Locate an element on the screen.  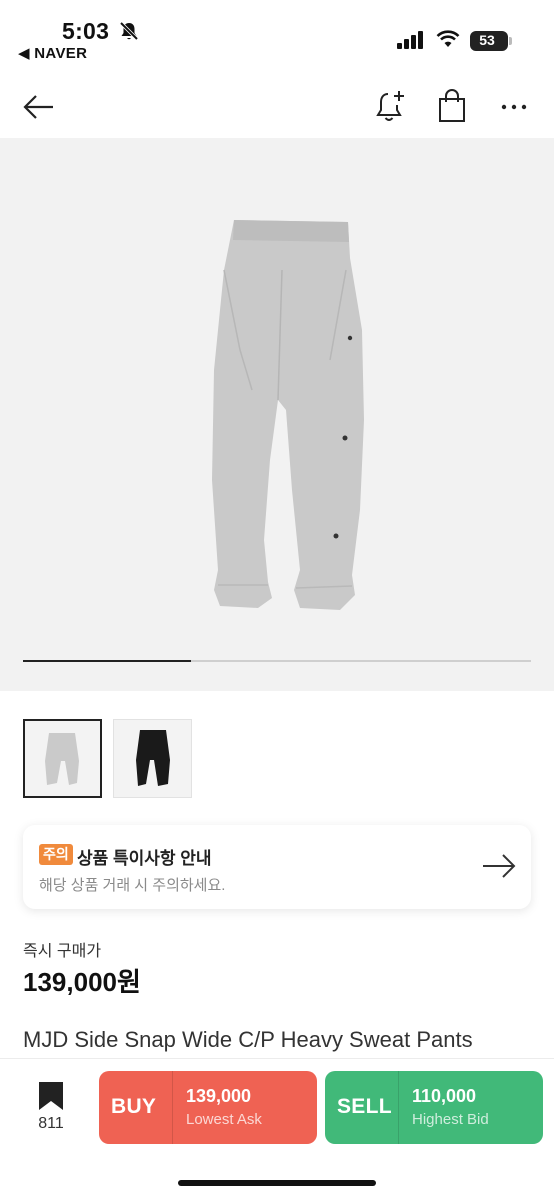
wifi-icon is located at coordinates (448, 38).